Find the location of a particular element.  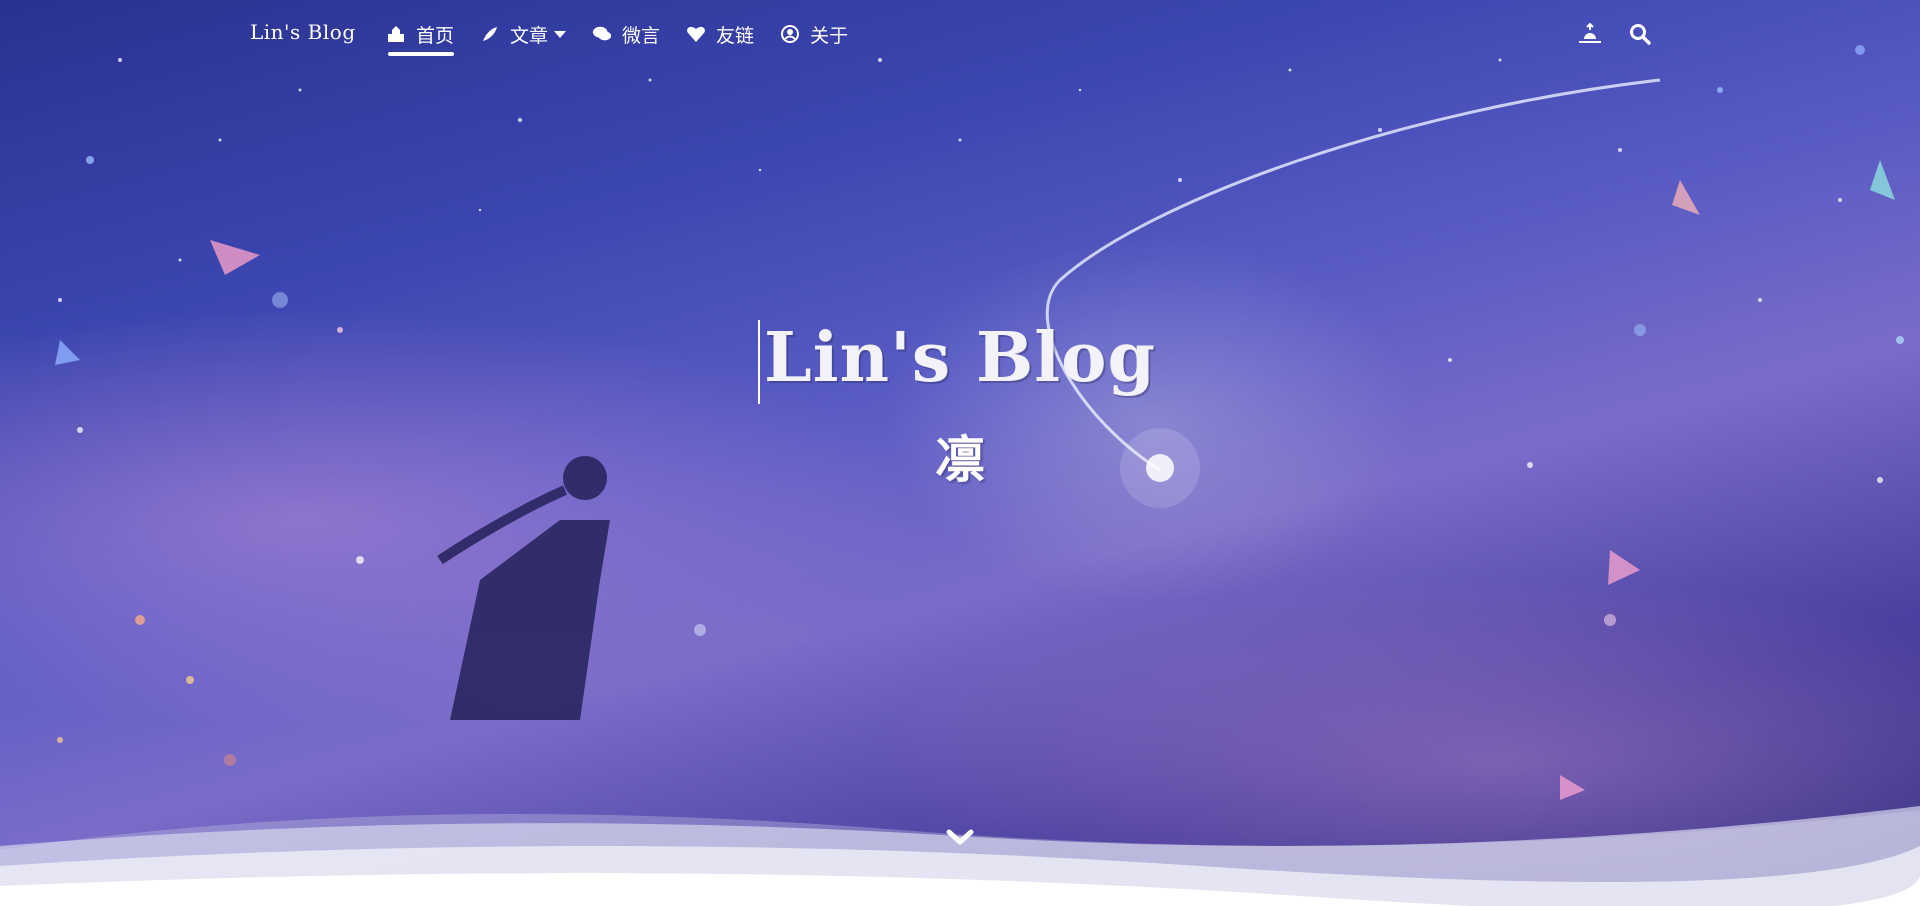

nav-item-label: 首页 is located at coordinates (435, 35).